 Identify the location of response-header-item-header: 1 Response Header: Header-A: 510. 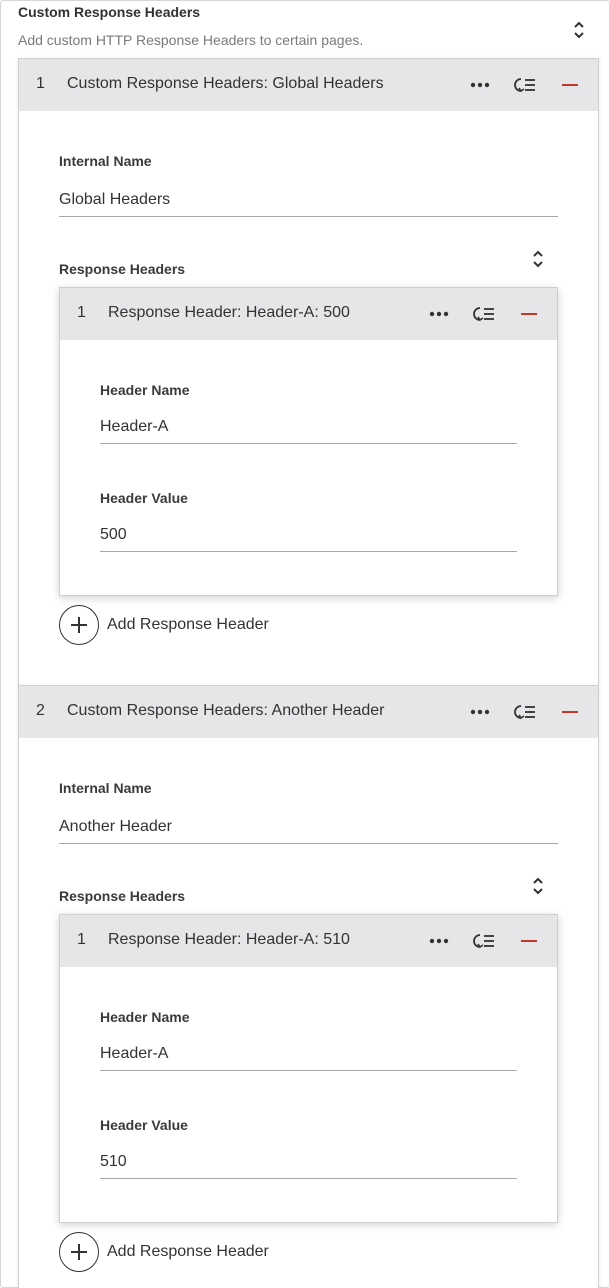
(308, 941).